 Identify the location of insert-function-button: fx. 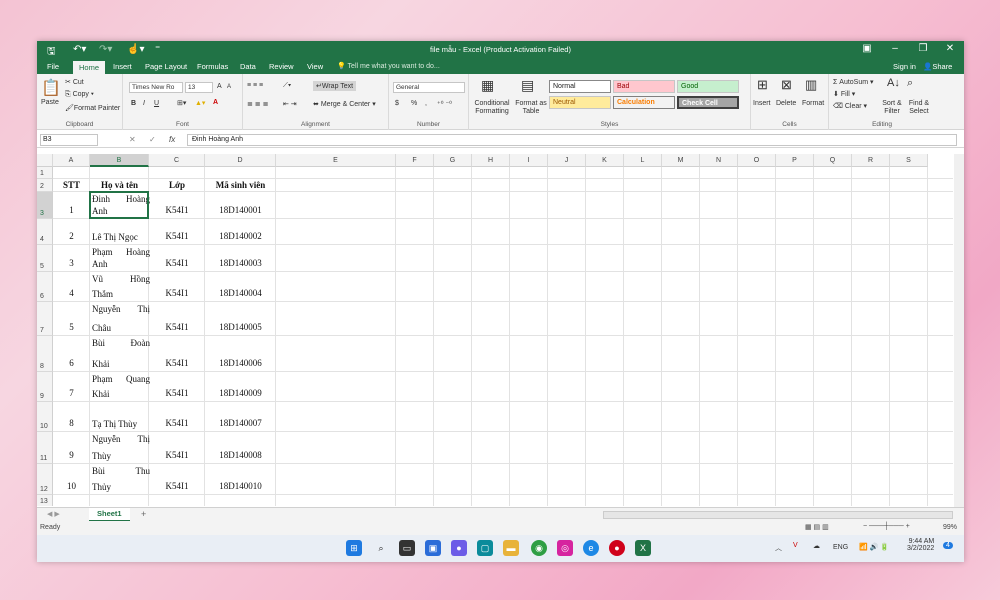
(172, 139).